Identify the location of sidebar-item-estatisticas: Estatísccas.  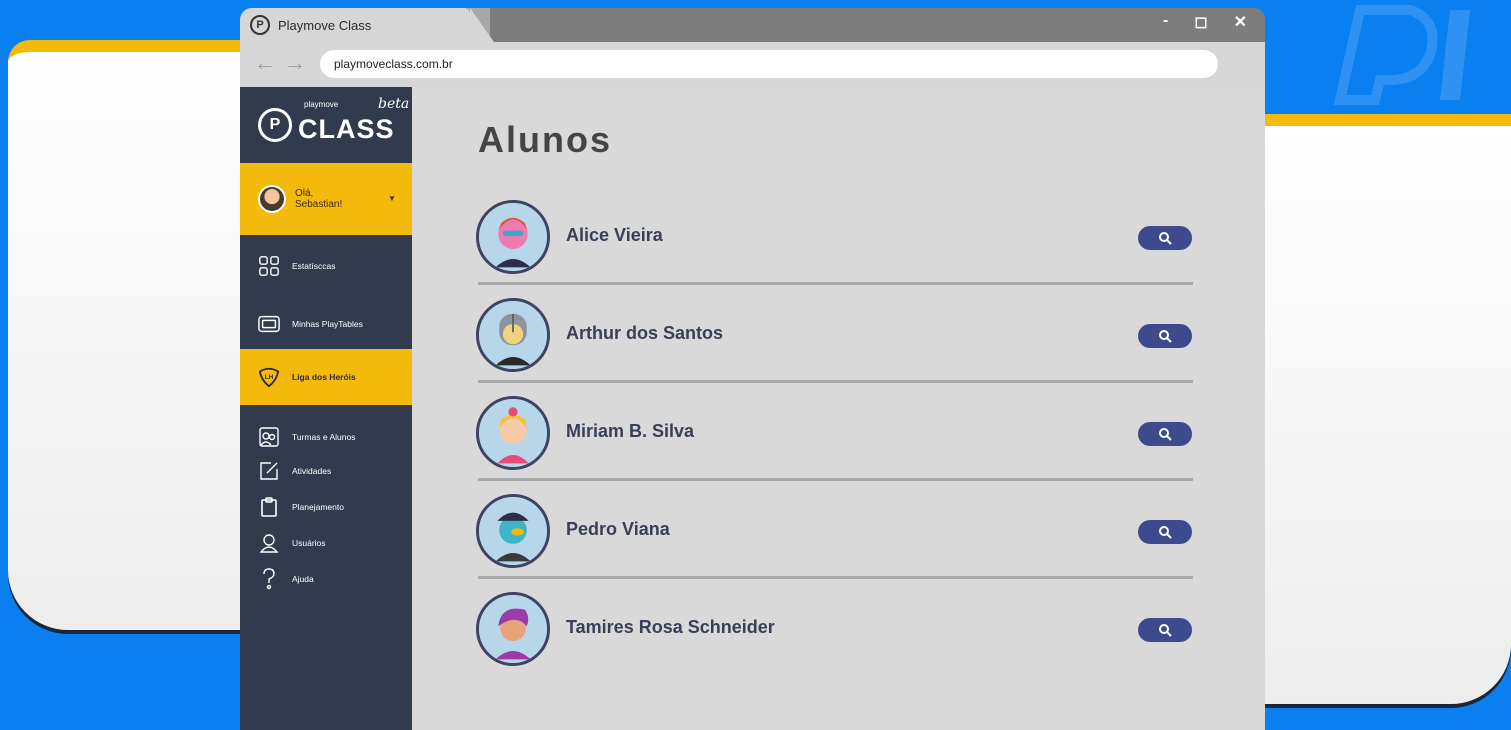
(326, 266).